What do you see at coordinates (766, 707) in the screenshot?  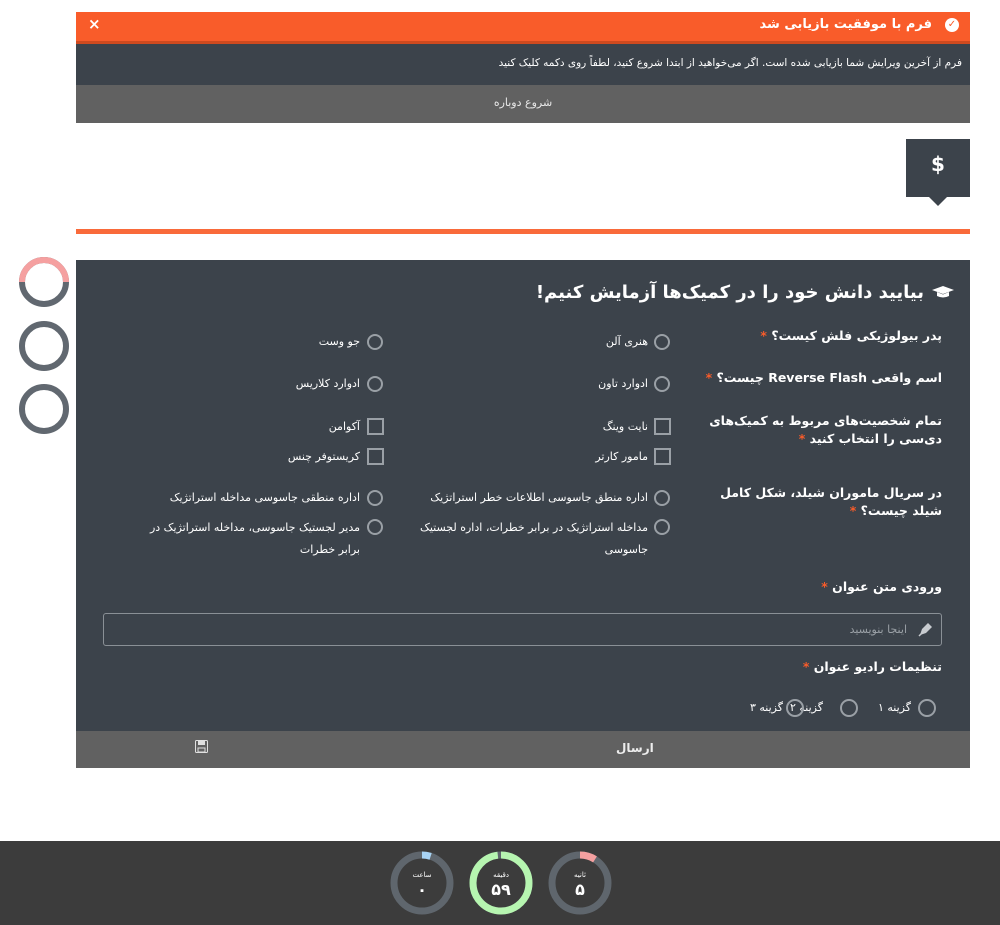 I see `radio-setting-opt3-label: گزینه ۳` at bounding box center [766, 707].